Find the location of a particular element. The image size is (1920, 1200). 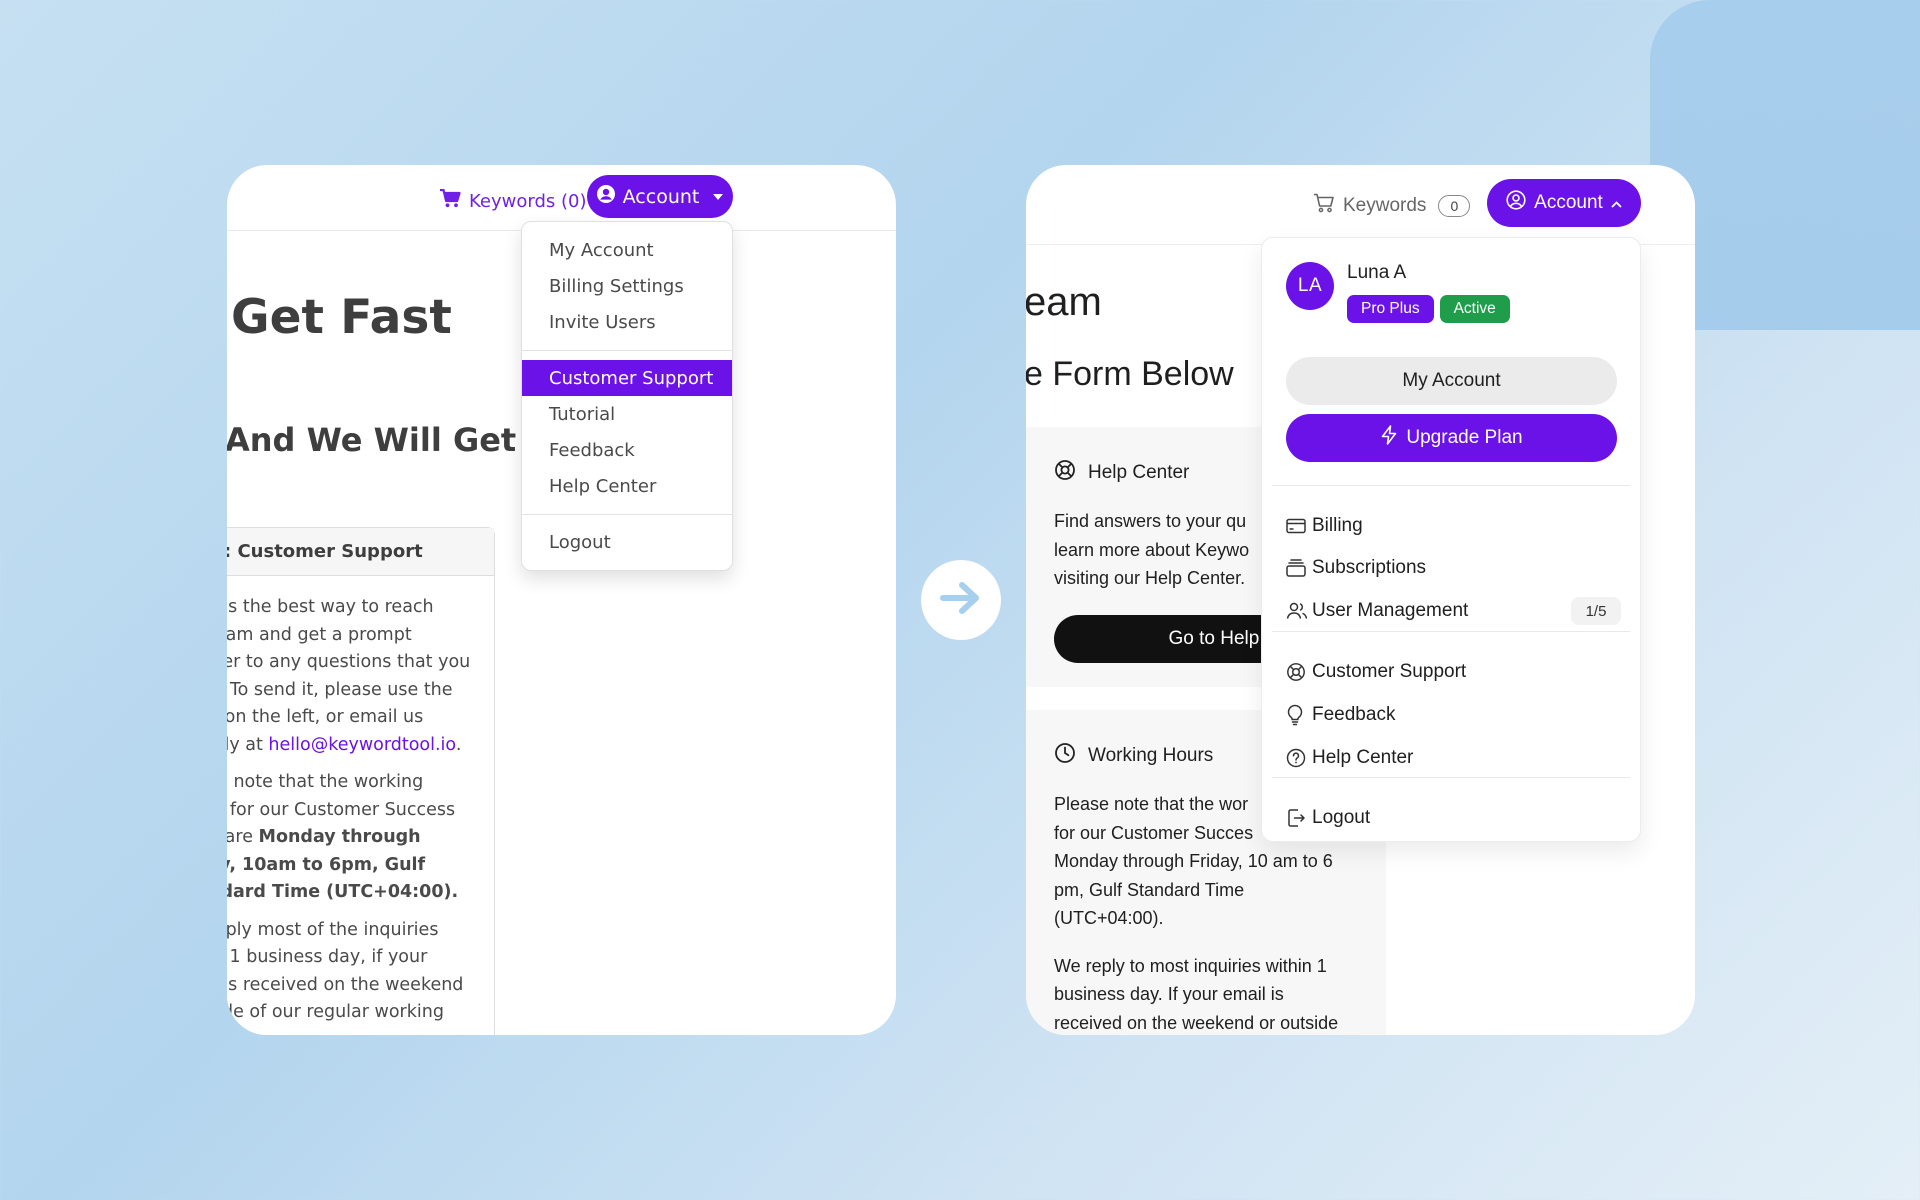

old-menu-item-my-account: My Account is located at coordinates (627, 250).